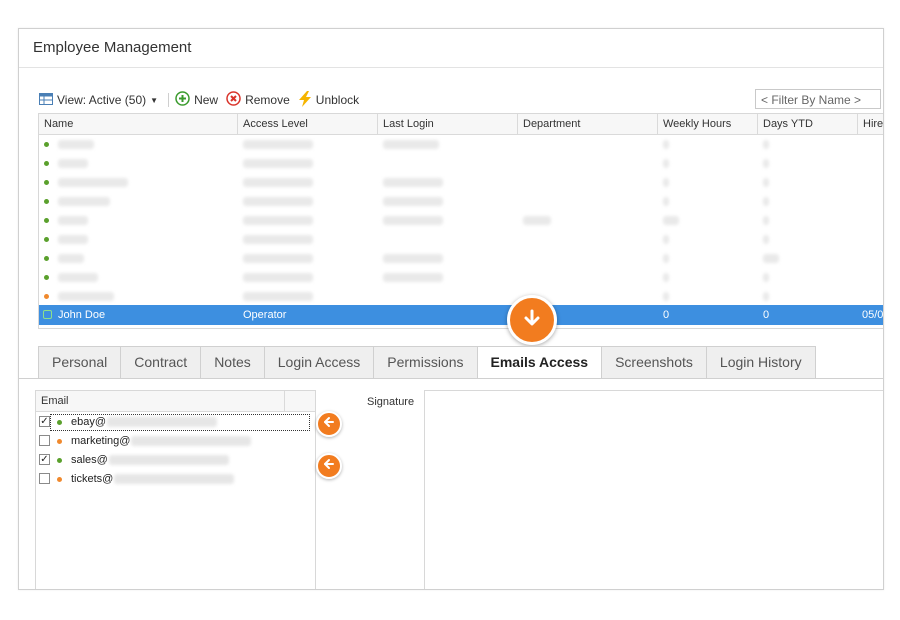 The width and height of the screenshot is (900, 620). I want to click on tab-permissions: Permissions, so click(425, 362).